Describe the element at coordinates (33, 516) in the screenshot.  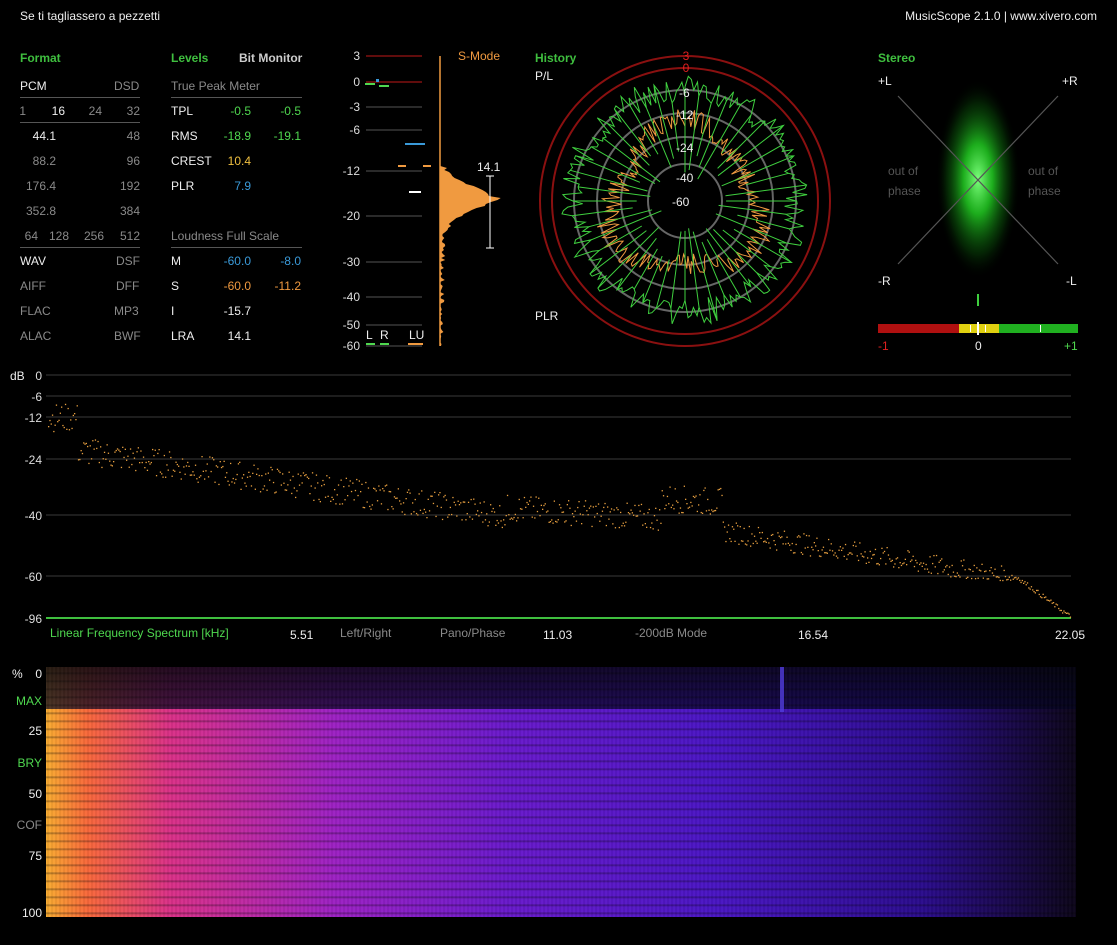
I see `db-tick-m40: -40` at that location.